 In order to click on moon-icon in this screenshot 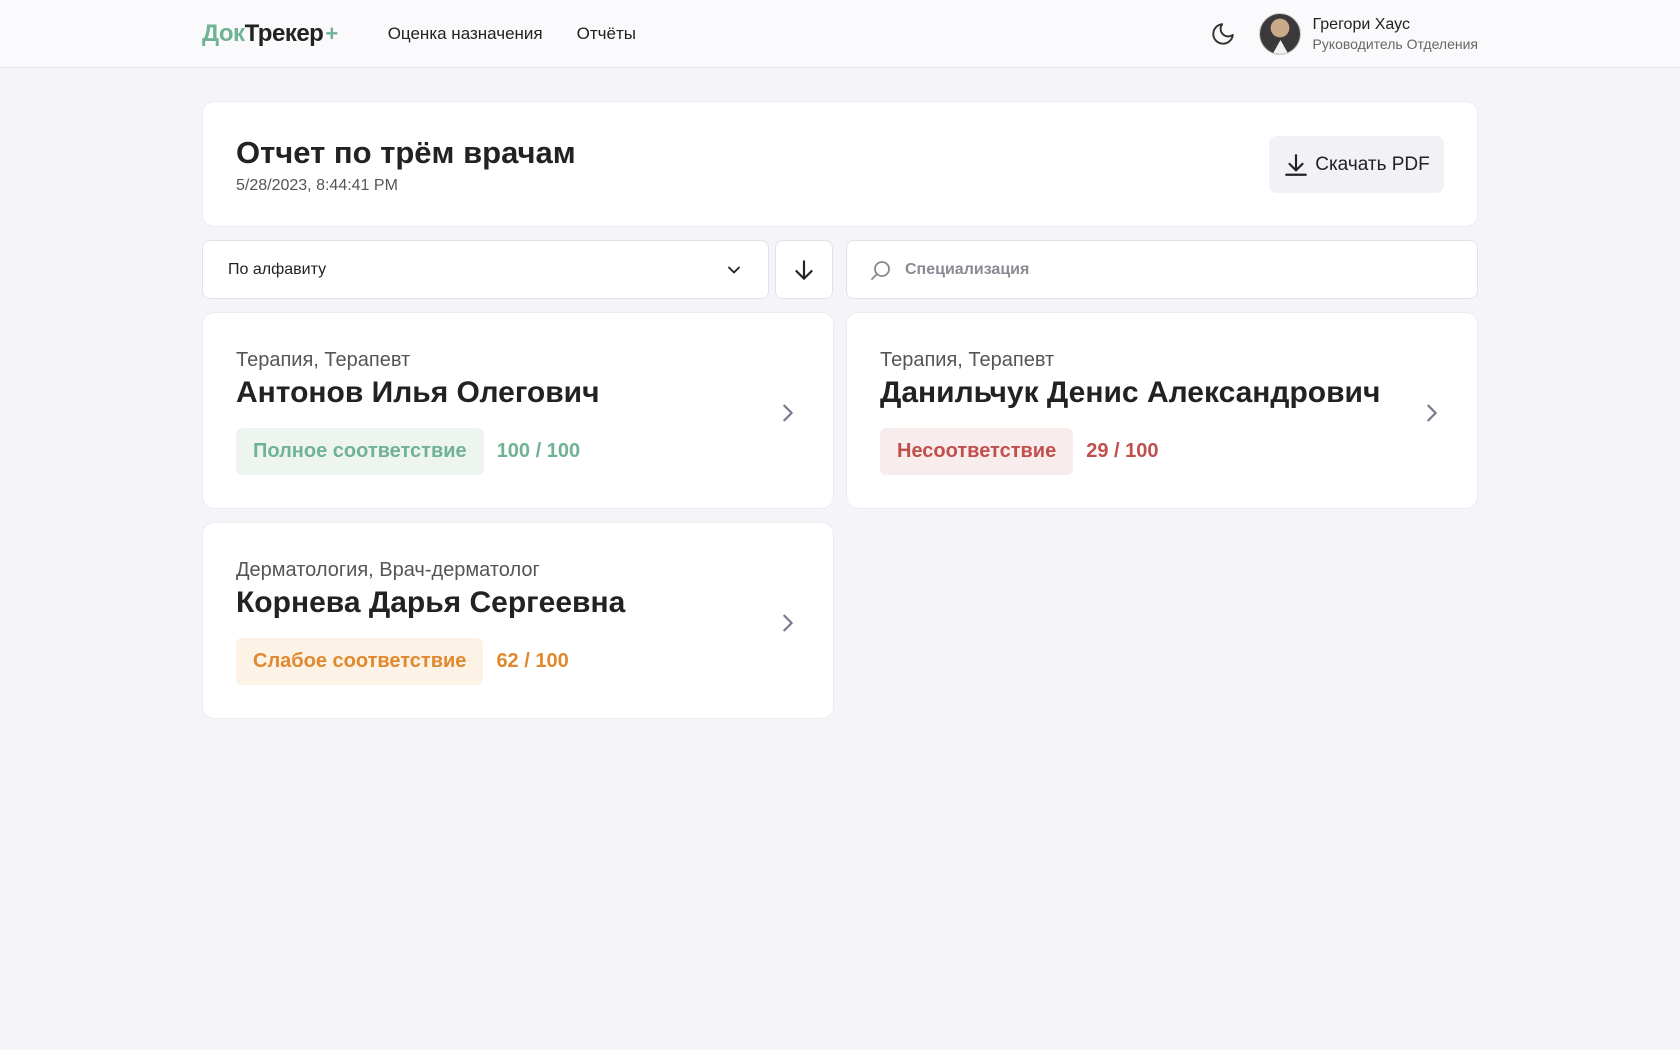, I will do `click(1222, 34)`.